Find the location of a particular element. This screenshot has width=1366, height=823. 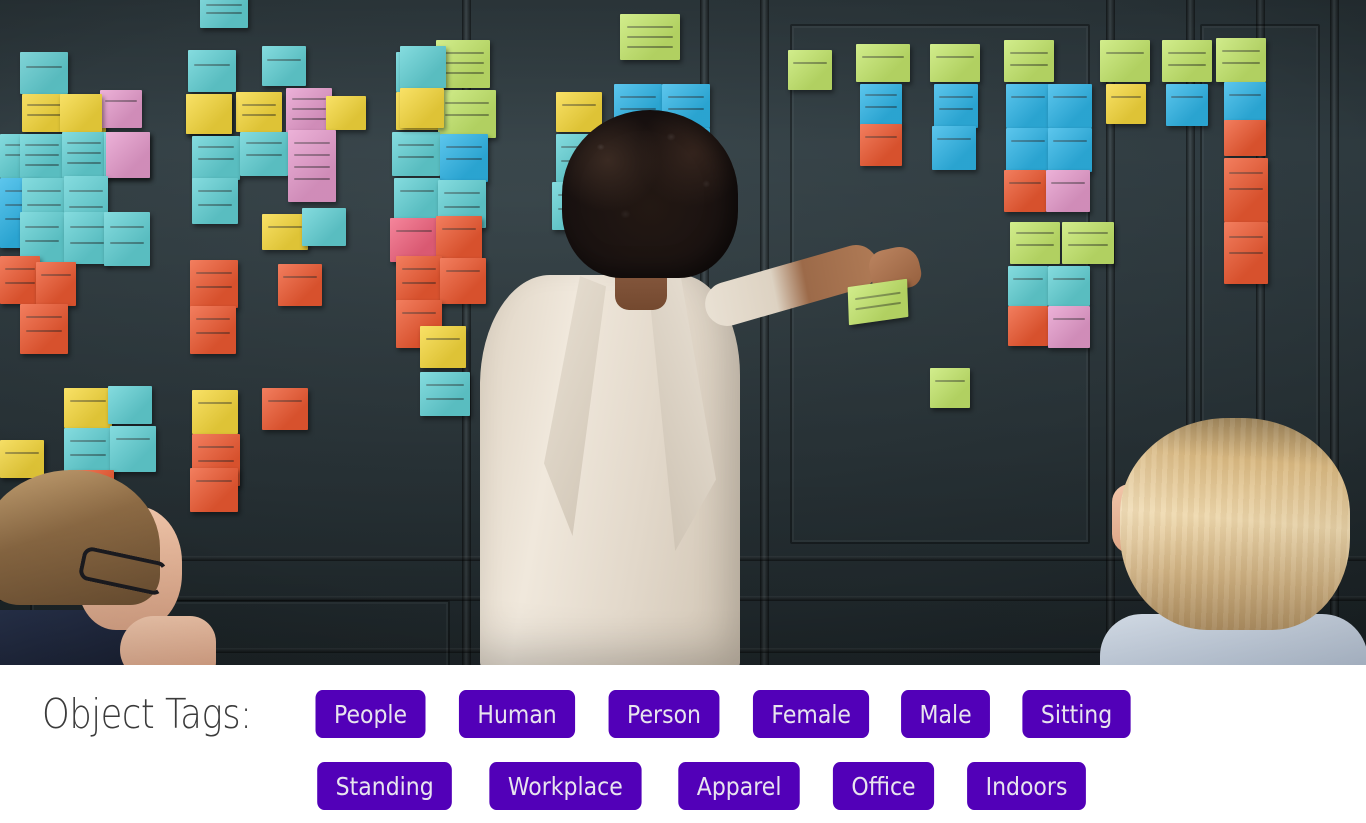

object-tag: Indoors is located at coordinates (1026, 786).